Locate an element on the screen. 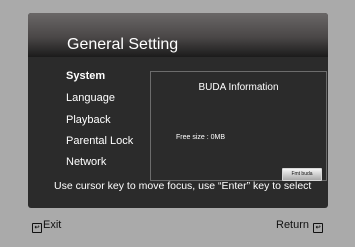  exit-label: Exit is located at coordinates (52, 225).